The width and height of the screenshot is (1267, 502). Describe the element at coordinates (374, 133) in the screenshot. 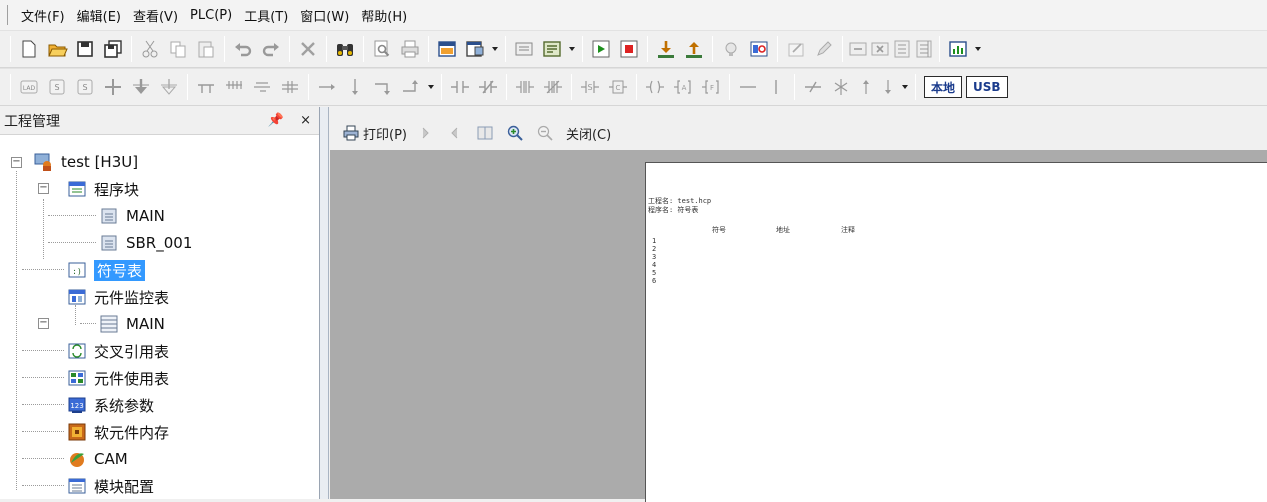

I see `print-button: 打印(P)` at that location.